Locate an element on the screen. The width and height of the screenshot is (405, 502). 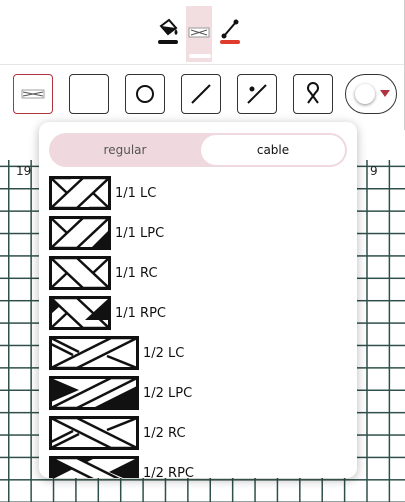
cable-1-2-rc-icon is located at coordinates (94, 433).